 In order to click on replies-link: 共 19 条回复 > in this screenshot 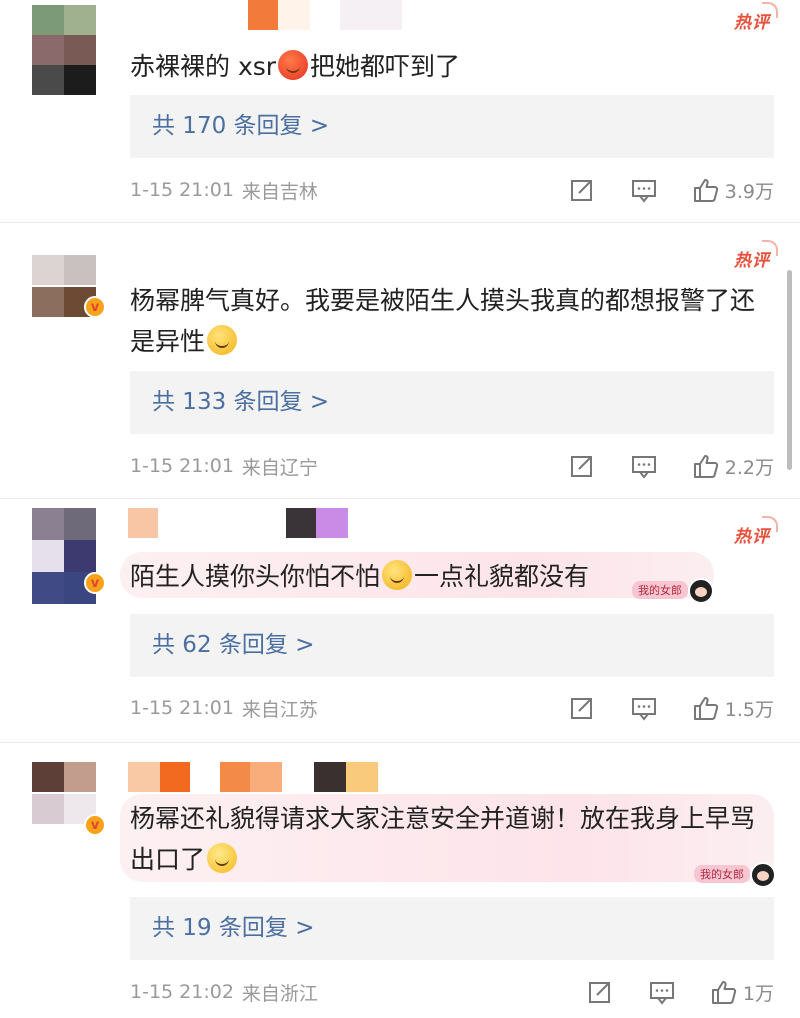, I will do `click(452, 928)`.